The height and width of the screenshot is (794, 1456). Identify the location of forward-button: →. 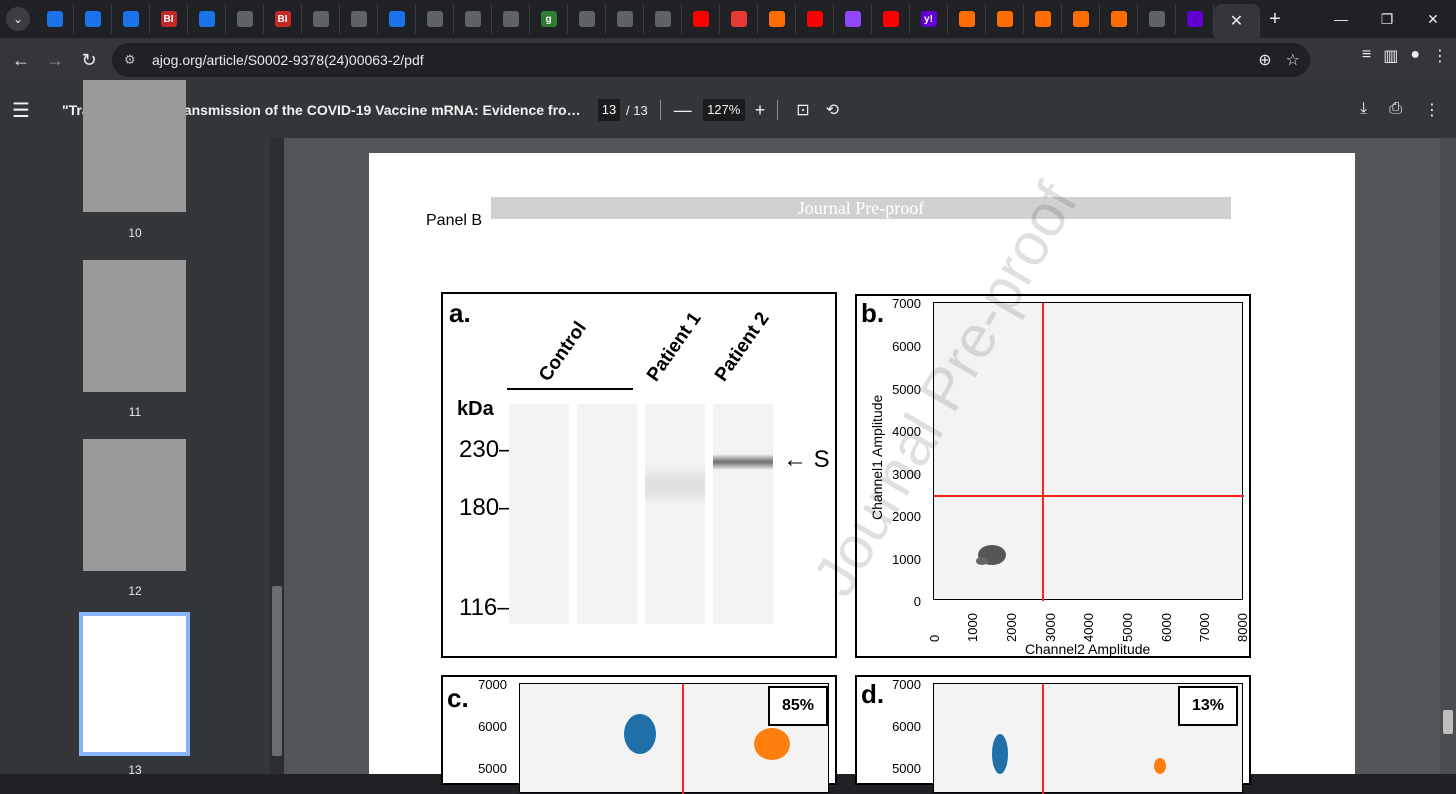
(55, 60).